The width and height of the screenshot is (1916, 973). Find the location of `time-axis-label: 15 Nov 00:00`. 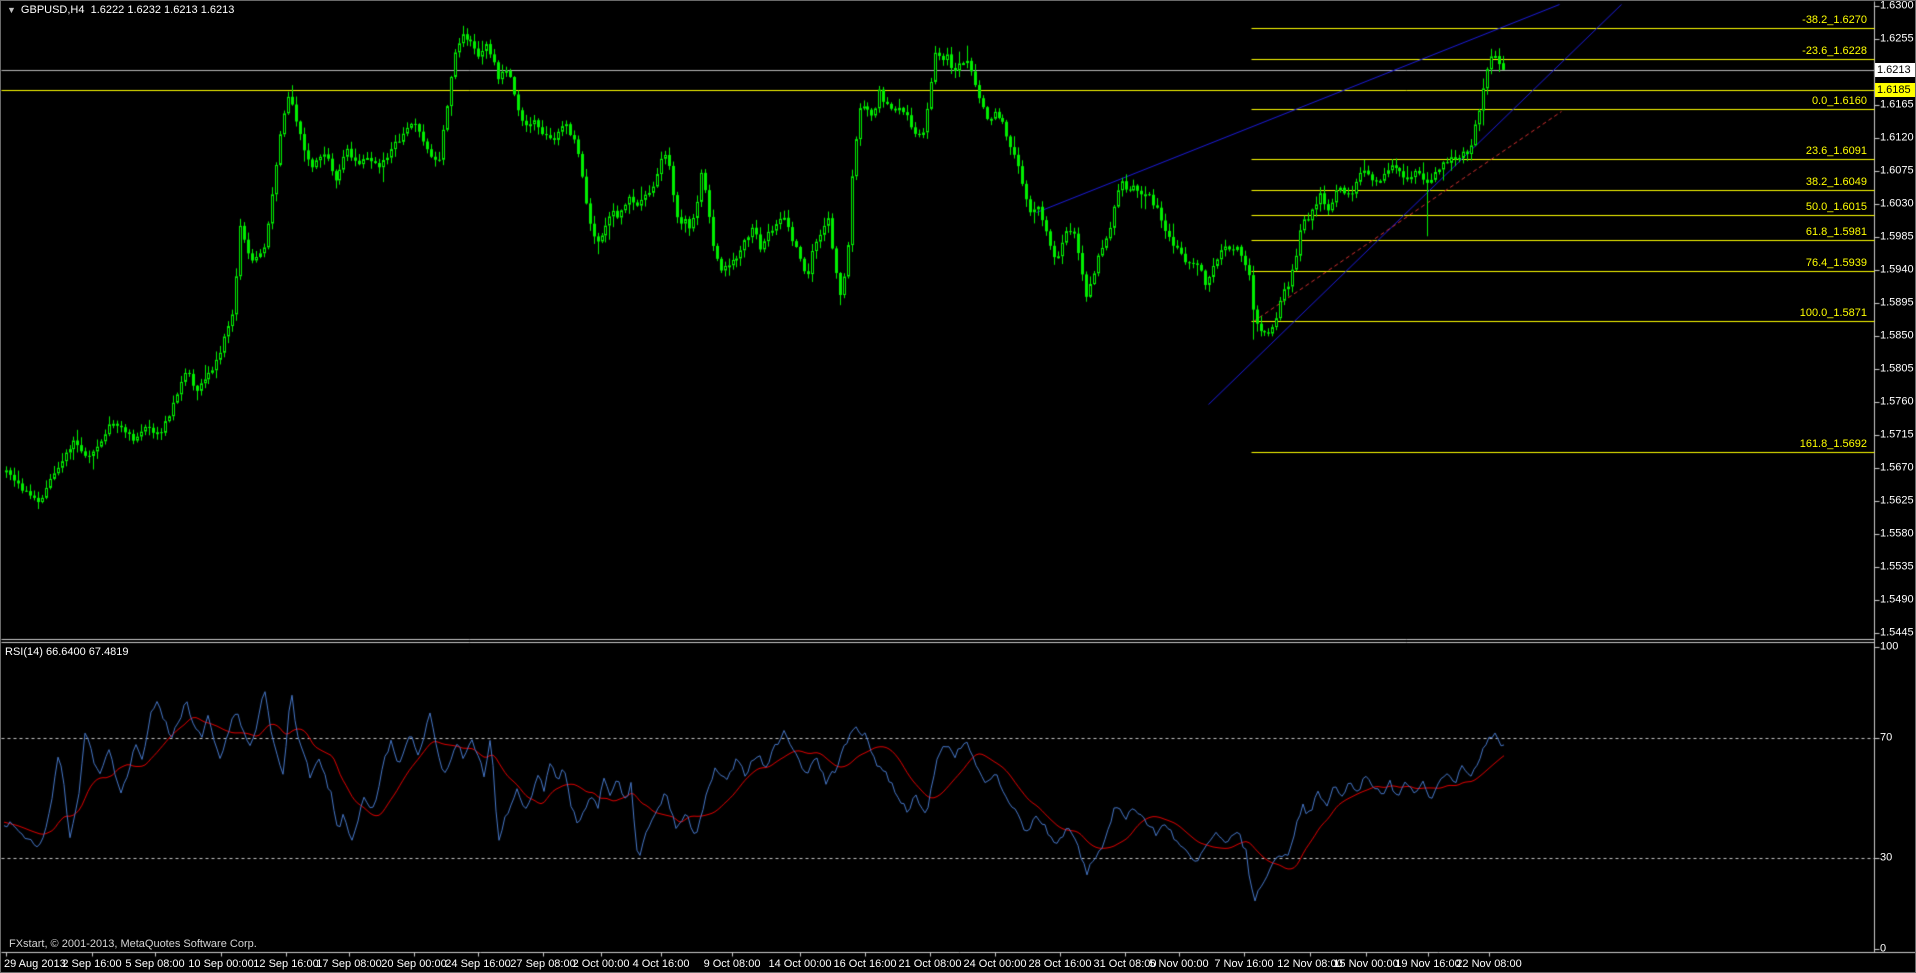

time-axis-label: 15 Nov 00:00 is located at coordinates (1366, 964).